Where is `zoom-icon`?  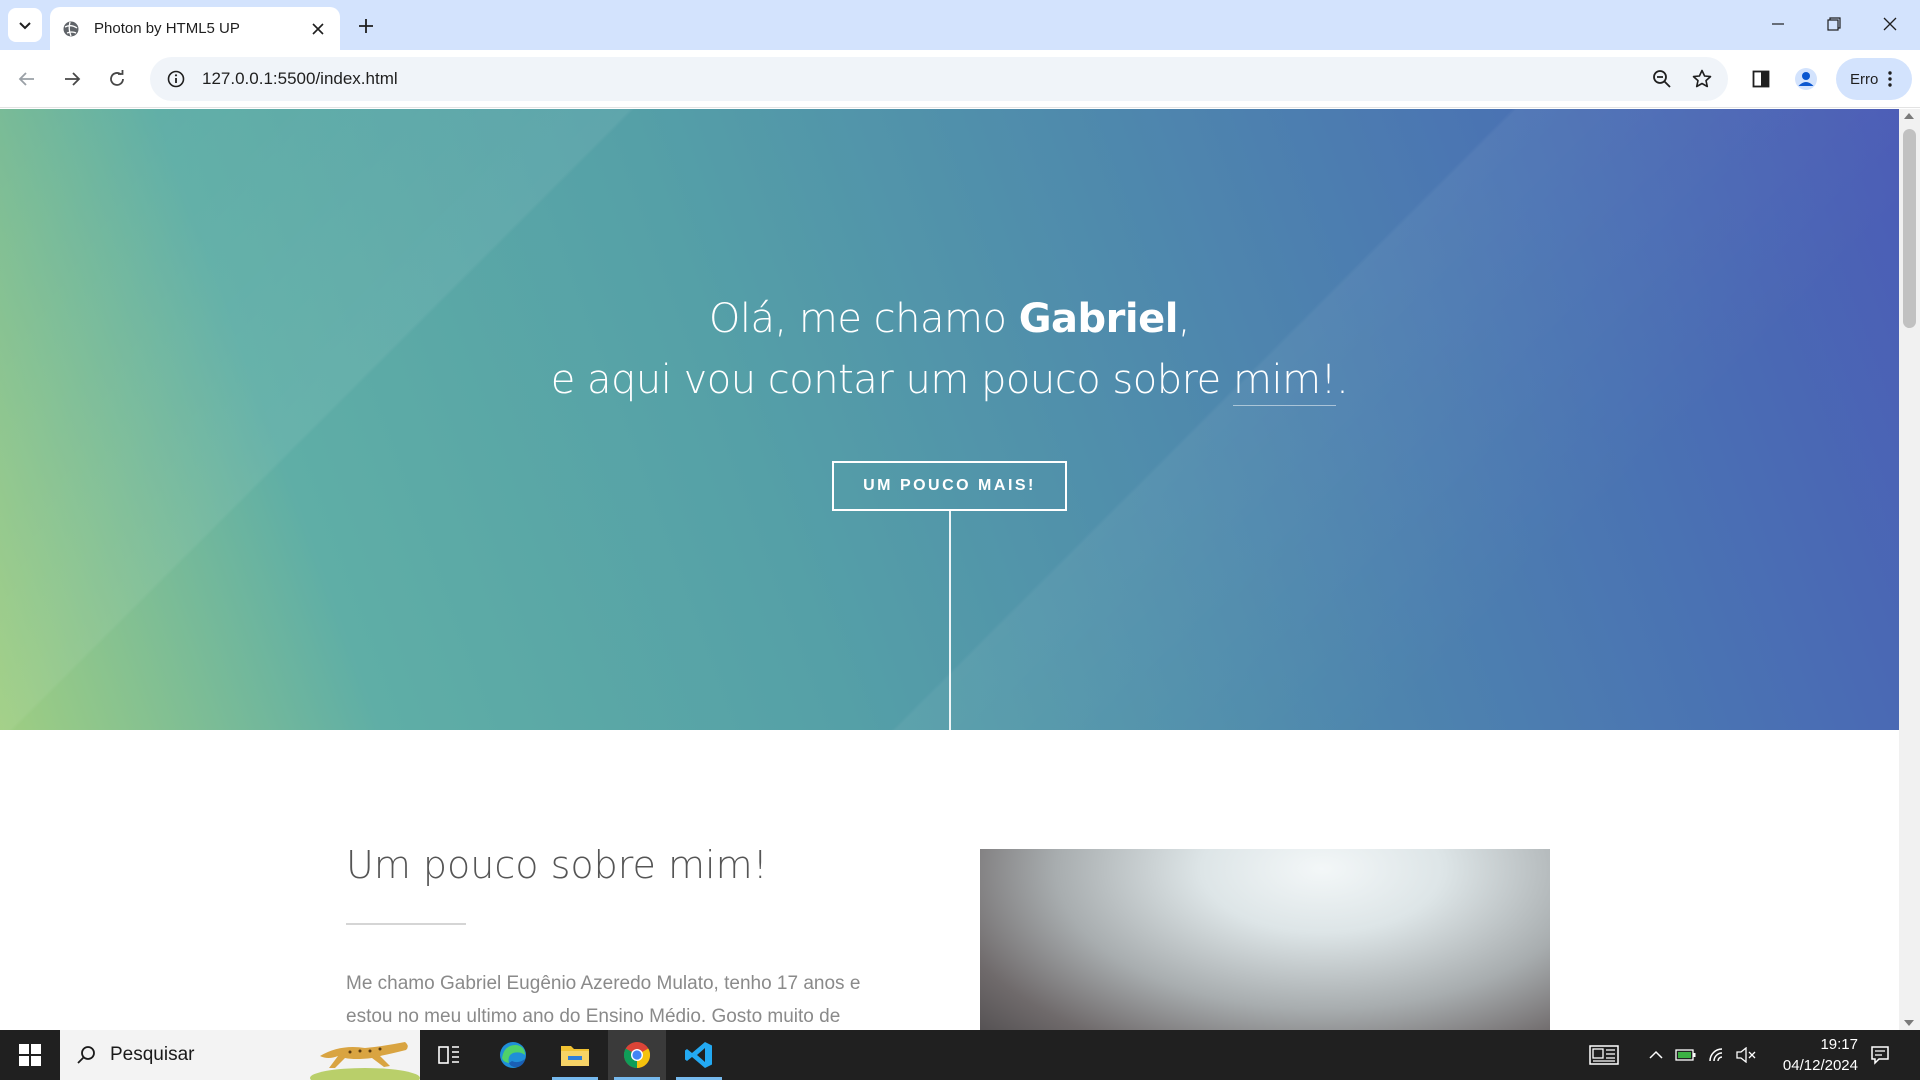
zoom-icon is located at coordinates (1662, 79).